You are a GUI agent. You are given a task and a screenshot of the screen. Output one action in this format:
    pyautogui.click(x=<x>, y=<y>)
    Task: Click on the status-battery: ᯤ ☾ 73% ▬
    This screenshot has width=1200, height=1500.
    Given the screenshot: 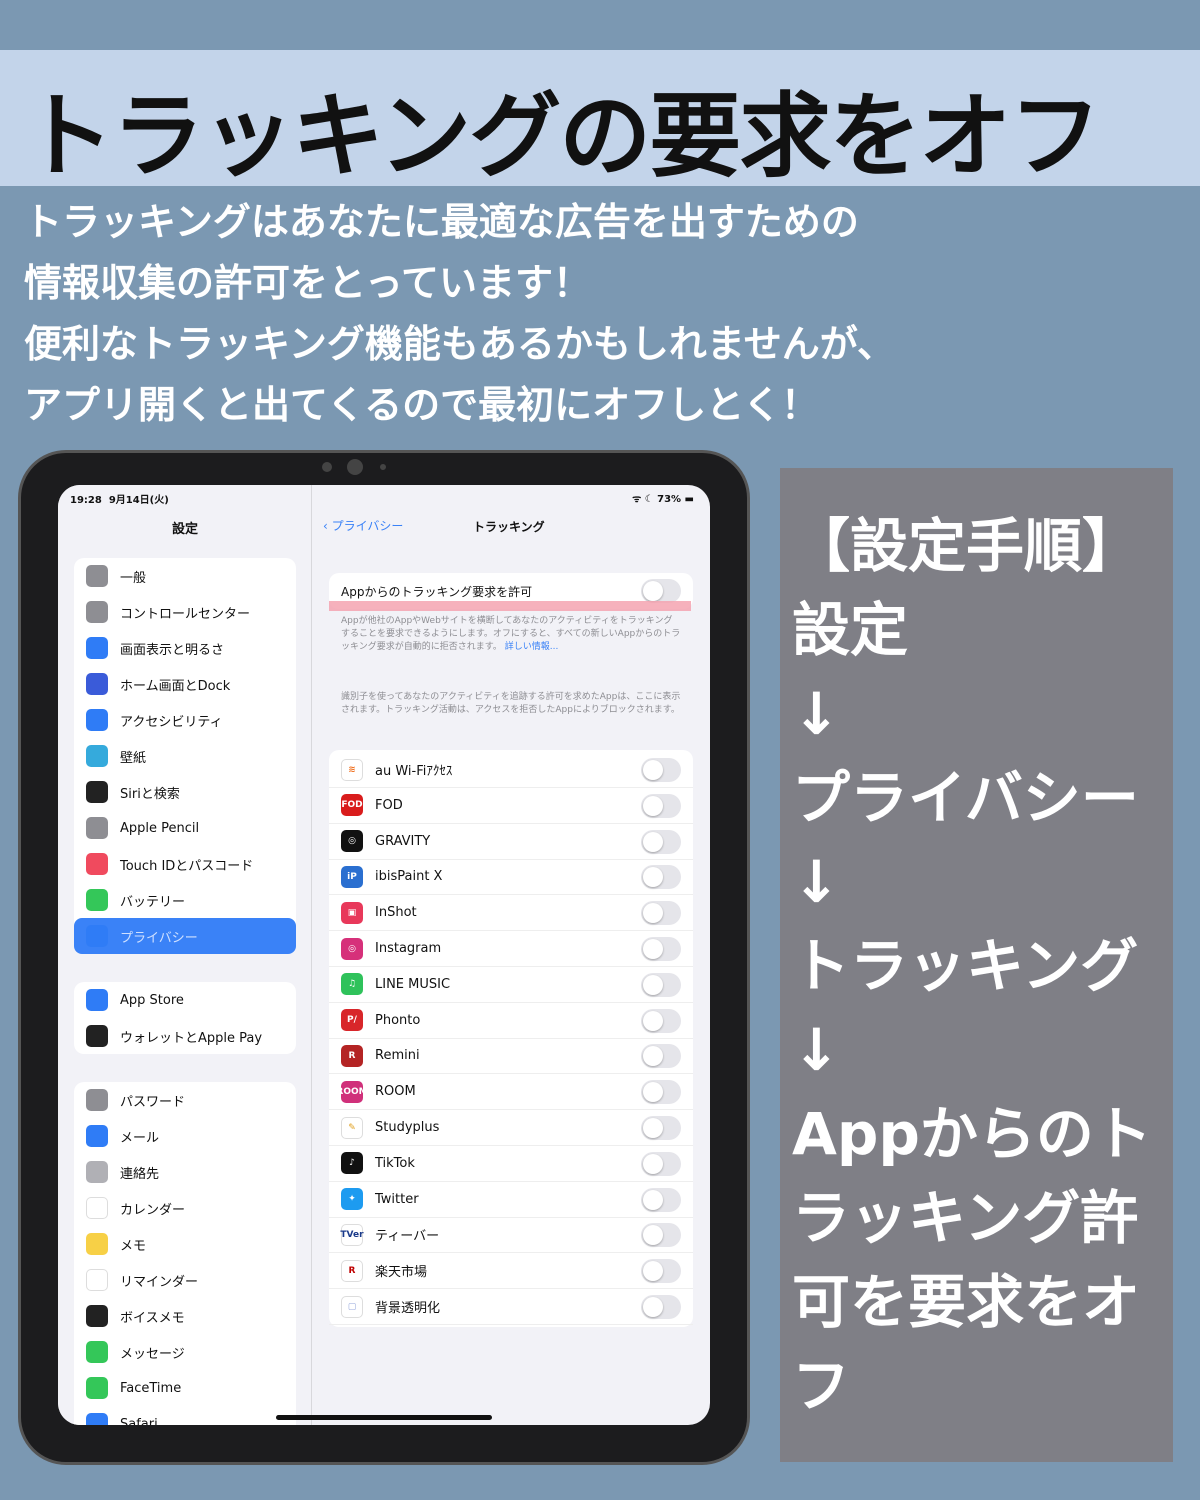 What is the action you would take?
    pyautogui.click(x=663, y=499)
    